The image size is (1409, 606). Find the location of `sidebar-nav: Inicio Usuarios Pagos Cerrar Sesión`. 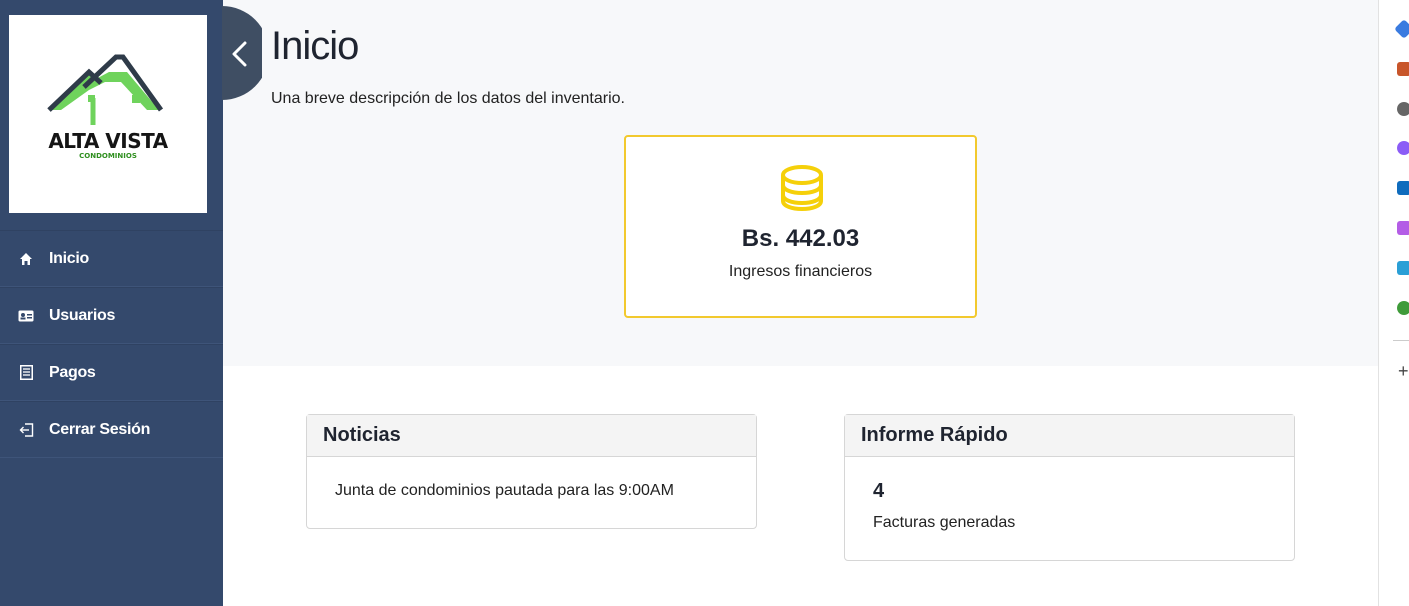

sidebar-nav: Inicio Usuarios Pagos Cerrar Sesión is located at coordinates (111, 344).